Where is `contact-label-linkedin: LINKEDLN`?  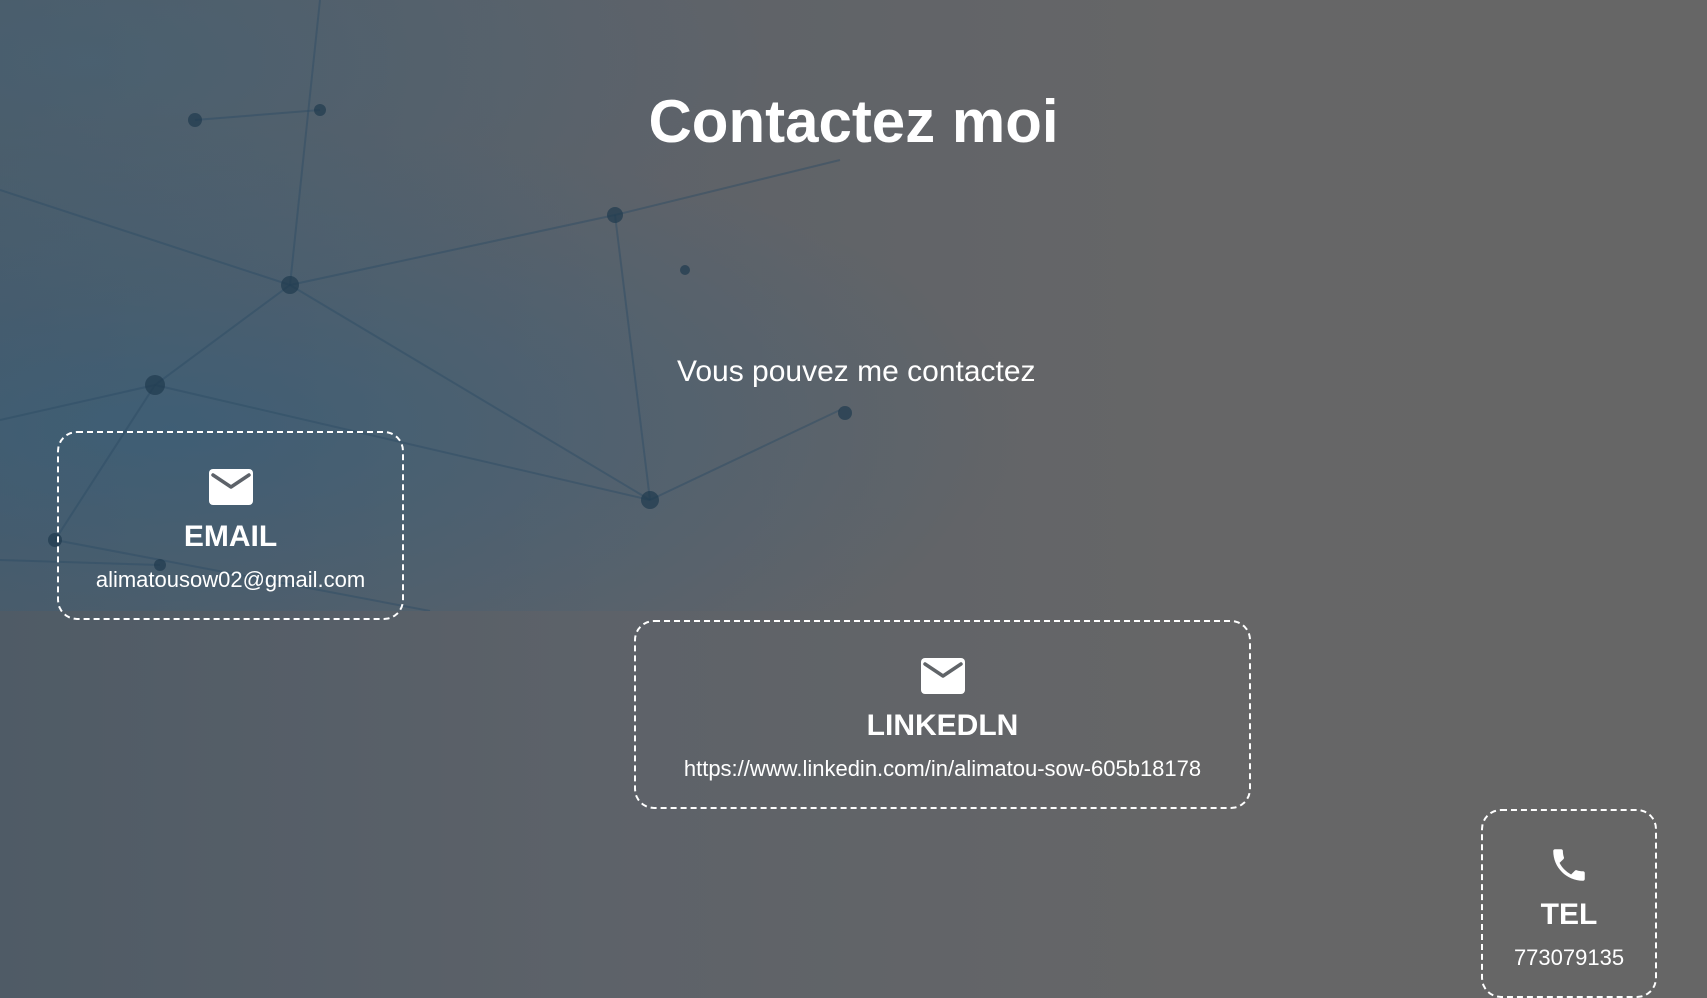
contact-label-linkedin: LINKEDLN is located at coordinates (942, 725).